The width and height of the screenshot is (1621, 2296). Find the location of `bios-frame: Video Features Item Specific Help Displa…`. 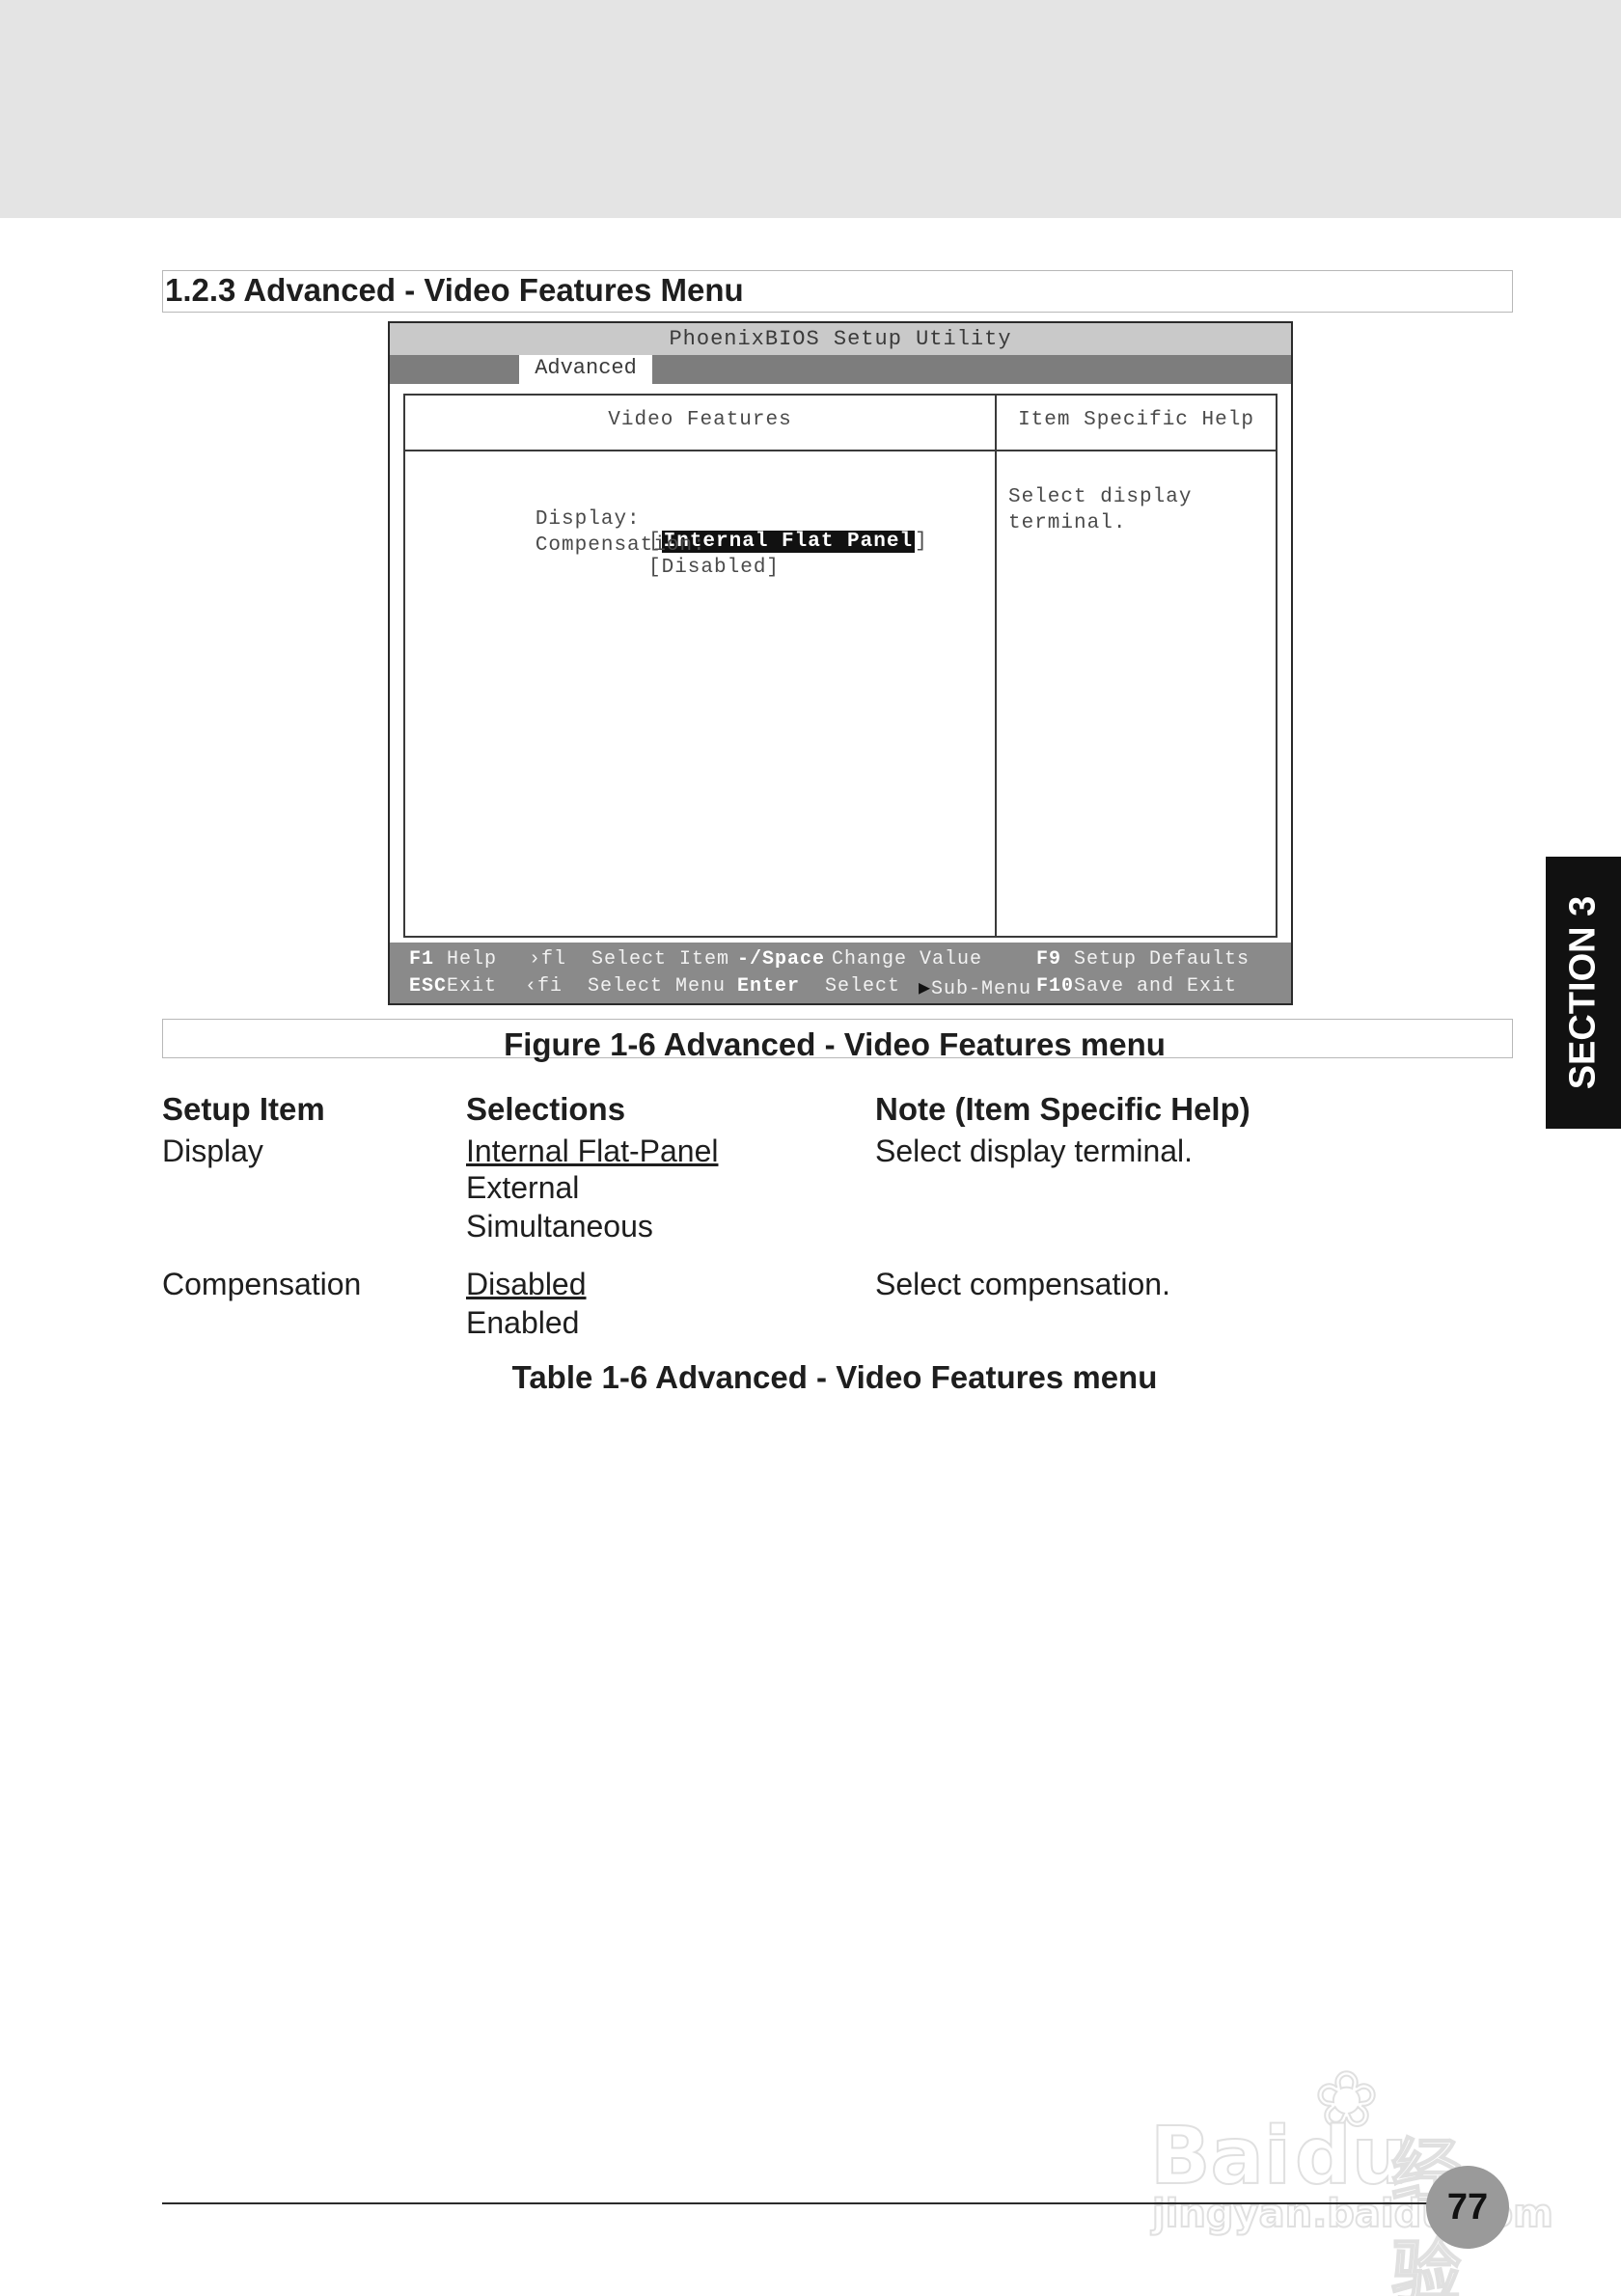

bios-frame: Video Features Item Specific Help Displa… is located at coordinates (841, 666).